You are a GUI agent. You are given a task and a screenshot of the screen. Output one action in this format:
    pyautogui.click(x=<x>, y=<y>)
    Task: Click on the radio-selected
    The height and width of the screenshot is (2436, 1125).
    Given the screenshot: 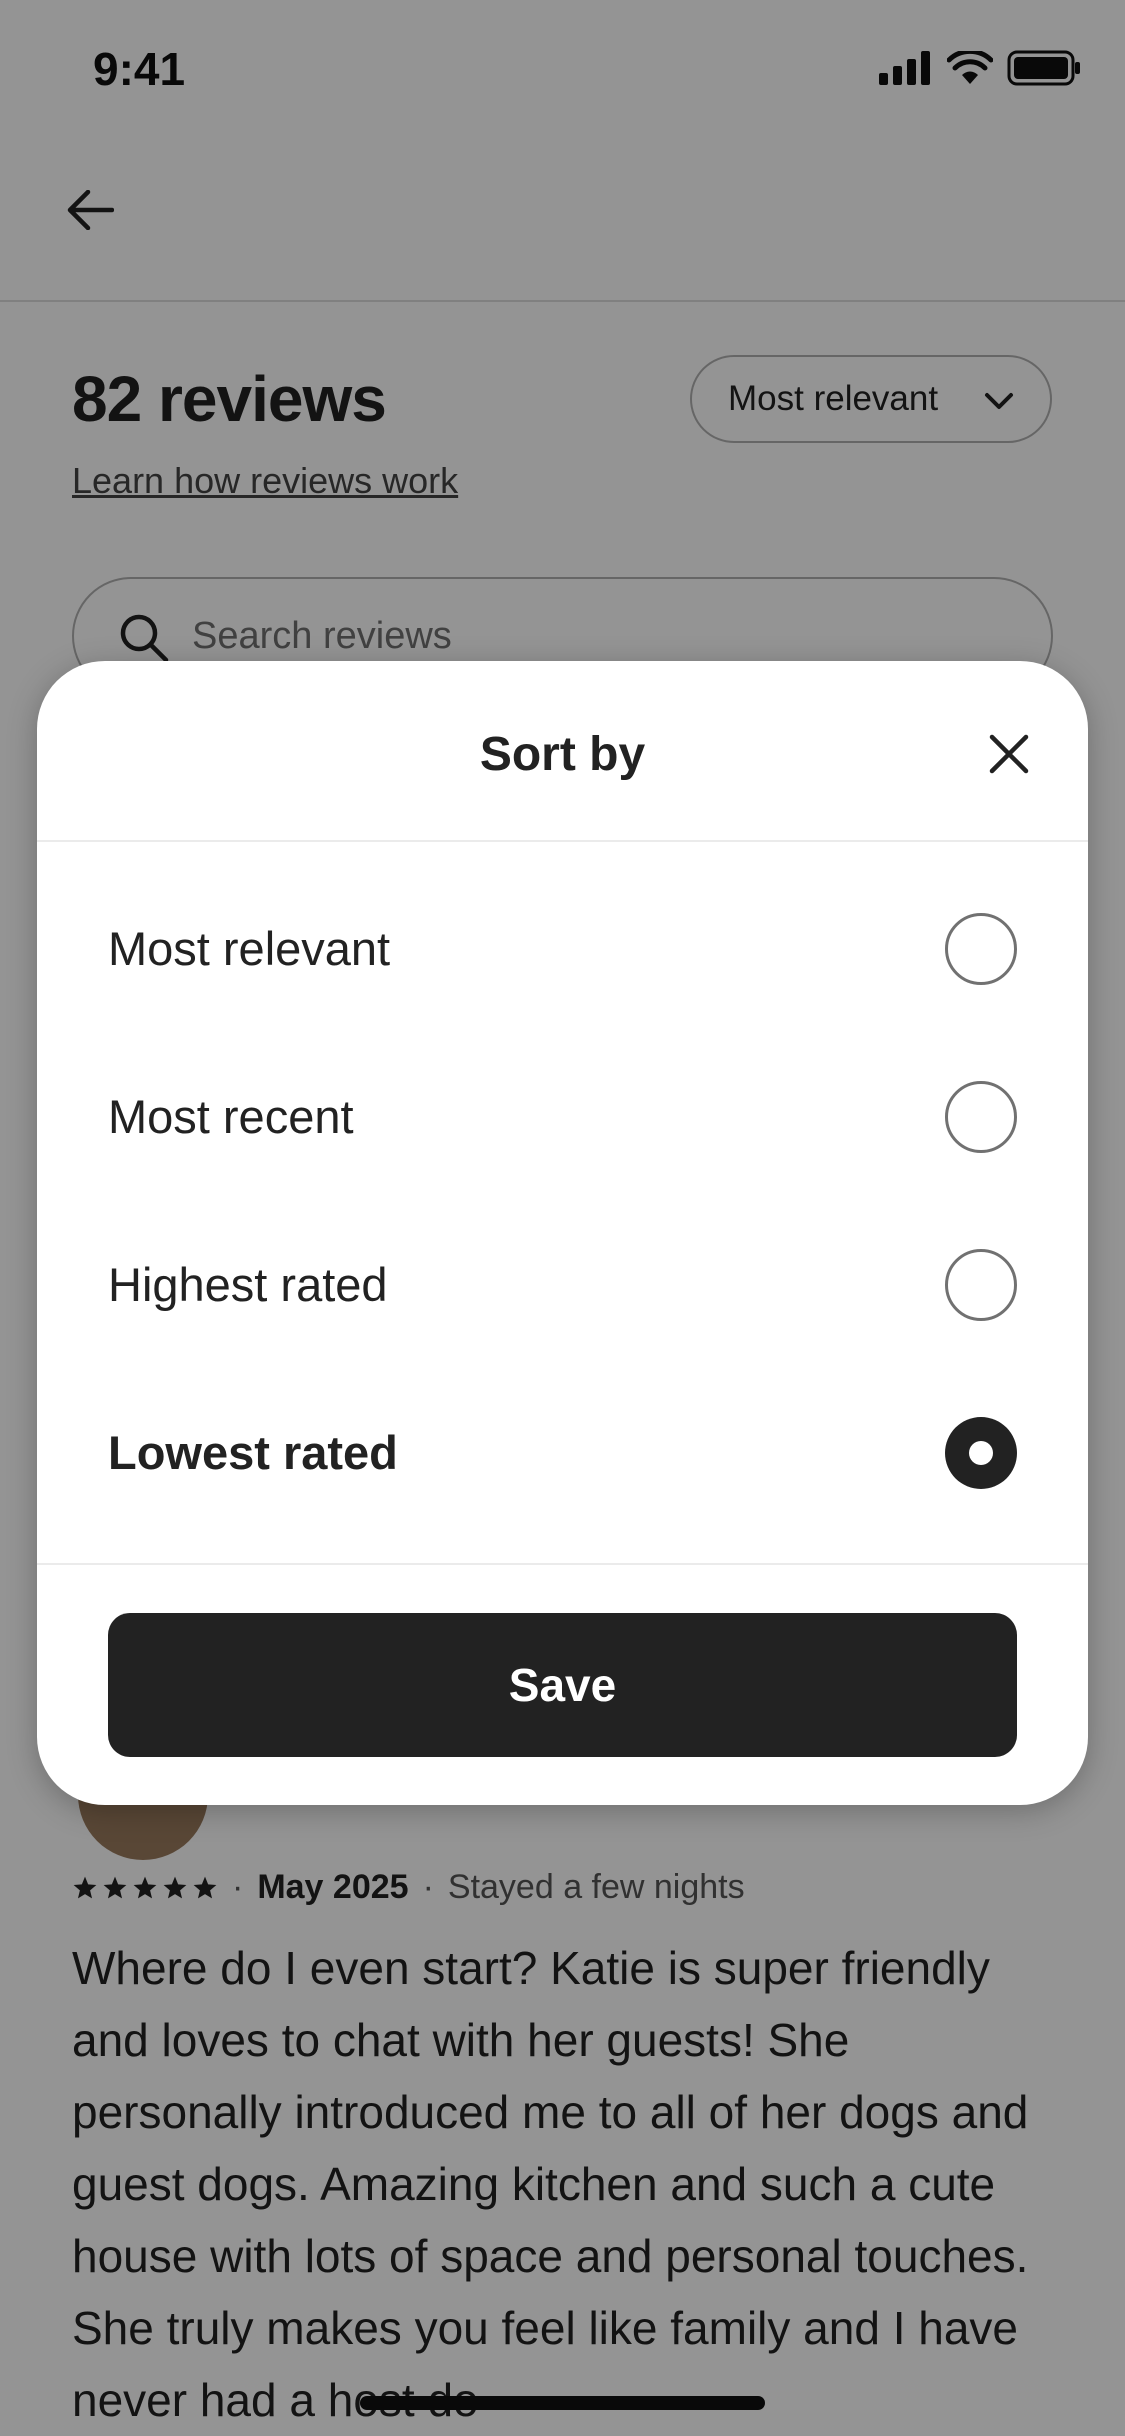 What is the action you would take?
    pyautogui.click(x=981, y=1453)
    